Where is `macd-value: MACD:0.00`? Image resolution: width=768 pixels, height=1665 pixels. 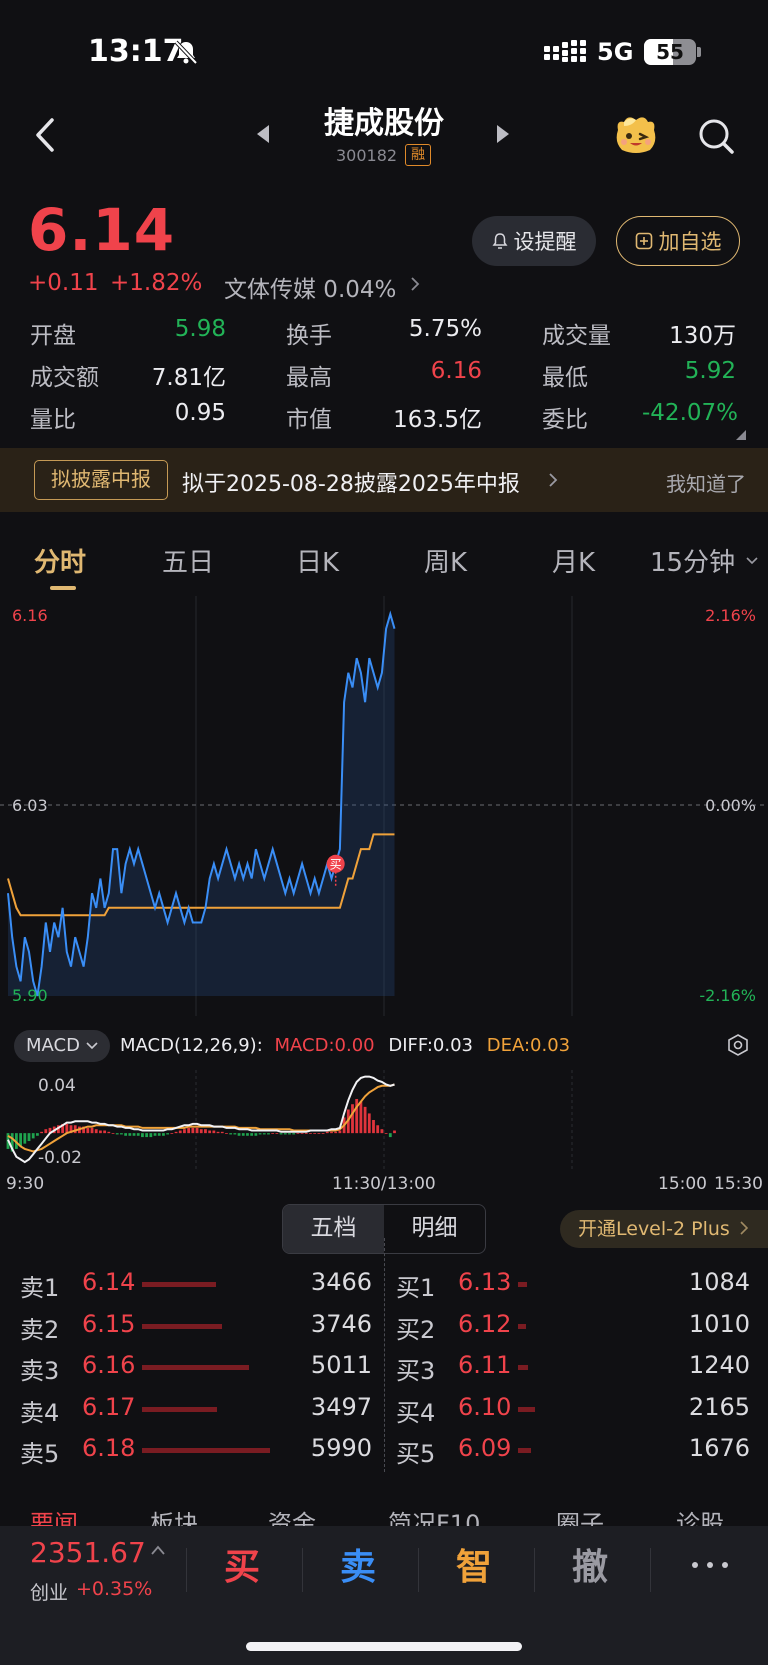 macd-value: MACD:0.00 is located at coordinates (324, 1045).